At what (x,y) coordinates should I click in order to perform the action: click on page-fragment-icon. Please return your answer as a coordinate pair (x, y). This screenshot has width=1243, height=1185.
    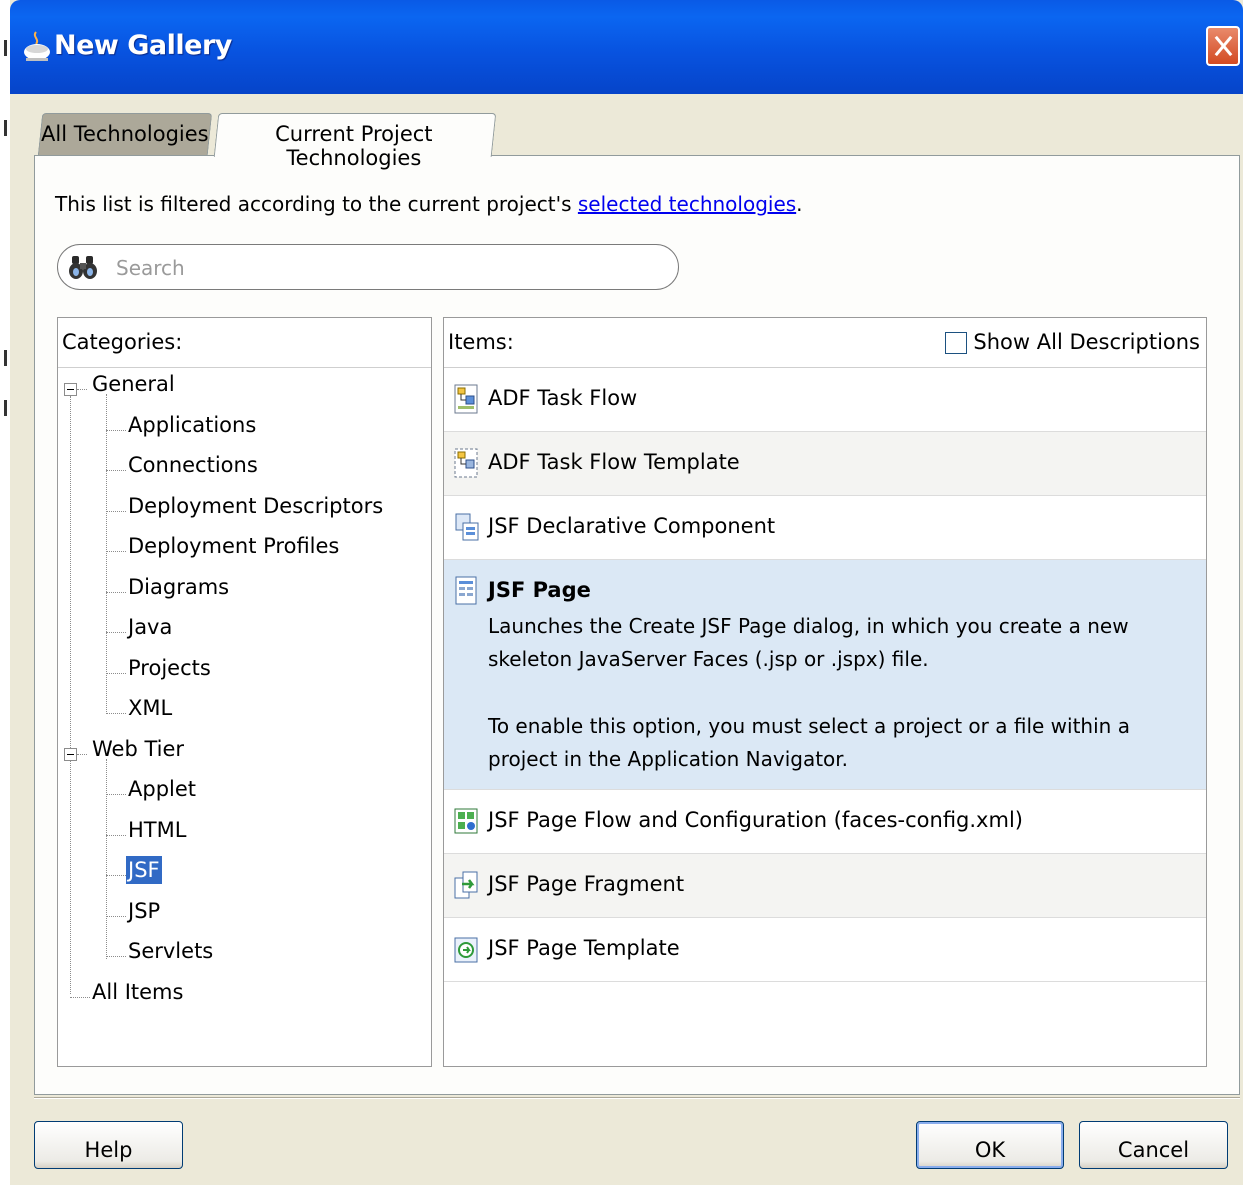
    Looking at the image, I should click on (466, 885).